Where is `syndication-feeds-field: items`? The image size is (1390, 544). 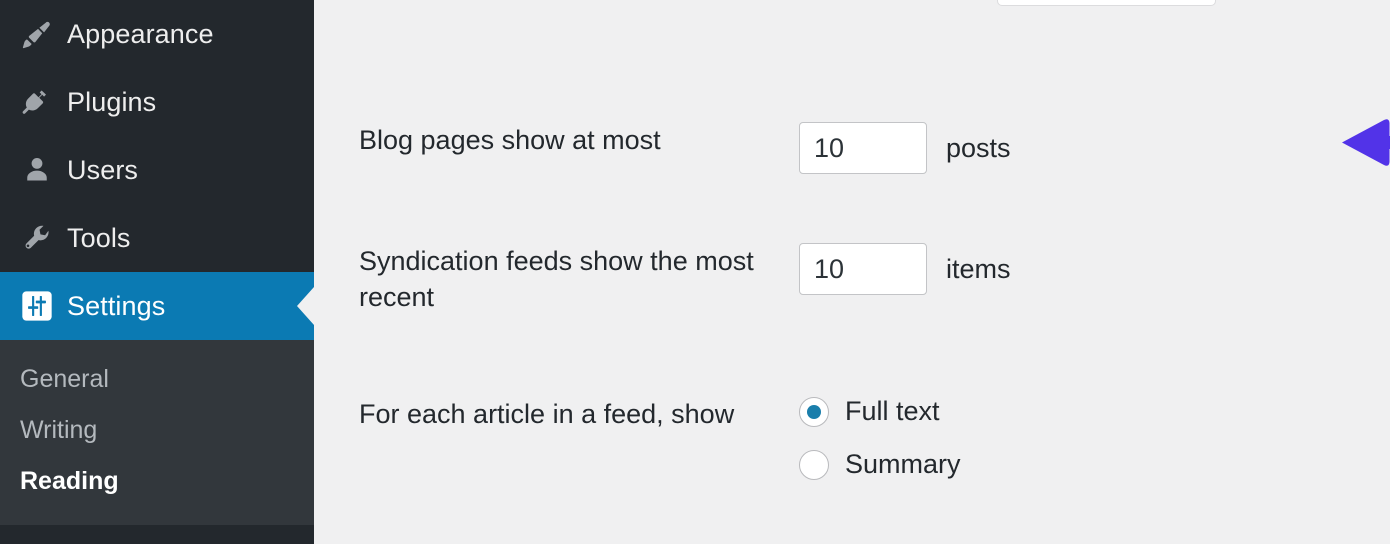
syndication-feeds-field: items is located at coordinates (905, 269).